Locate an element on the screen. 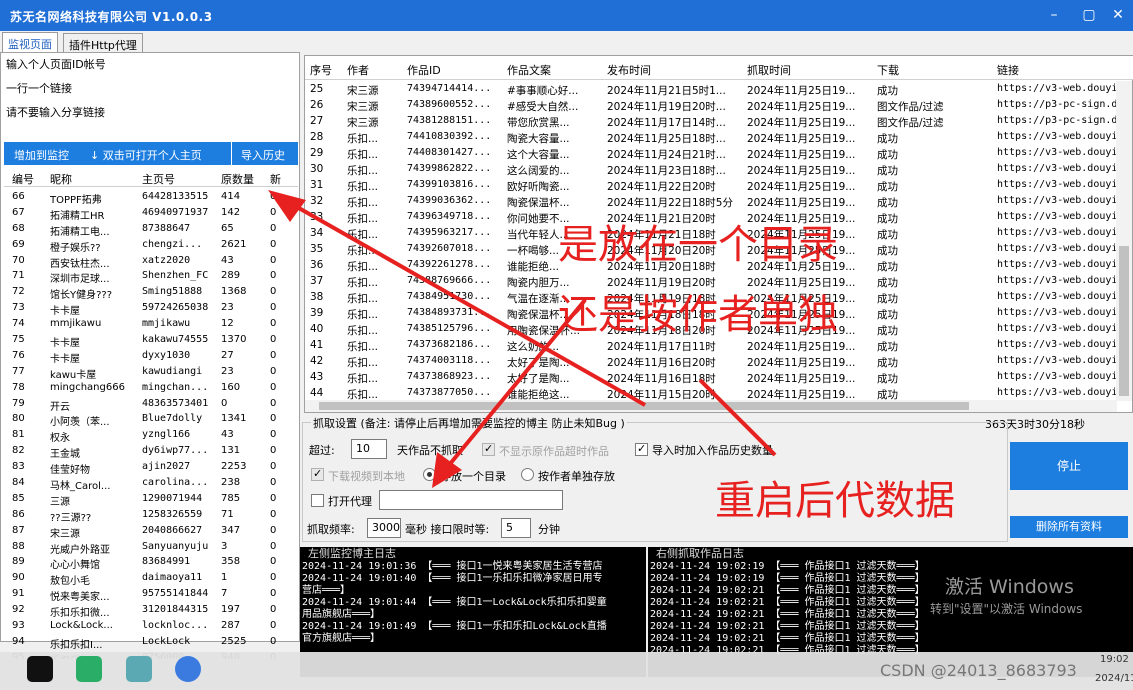 The height and width of the screenshot is (690, 1133). table-cell: 89 is located at coordinates (18, 562).